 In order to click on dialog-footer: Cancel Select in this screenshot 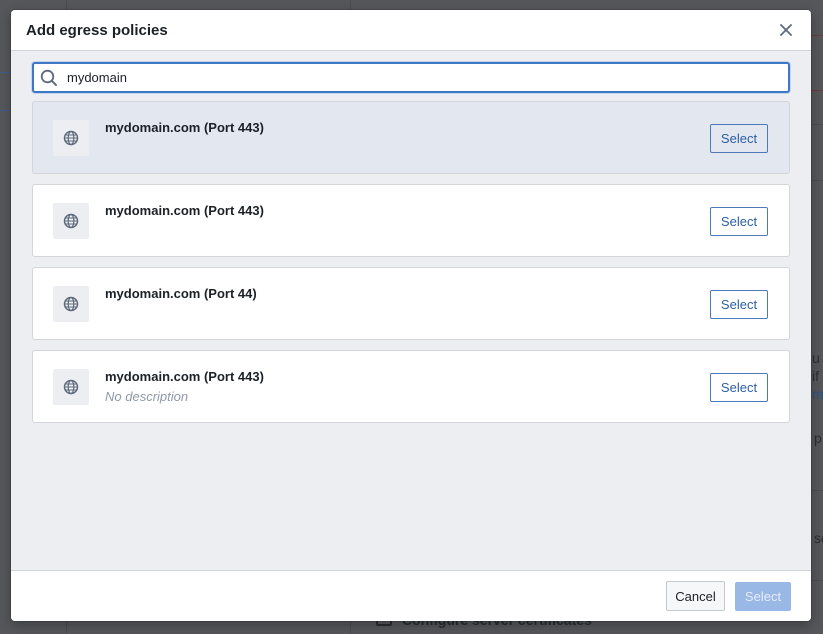, I will do `click(411, 595)`.